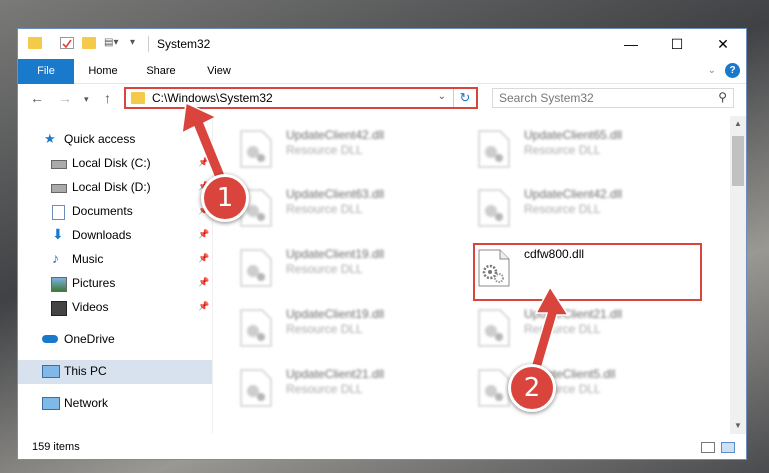 This screenshot has width=769, height=473. Describe the element at coordinates (102, 211) in the screenshot. I see `sidebar-item-label: Documents` at that location.